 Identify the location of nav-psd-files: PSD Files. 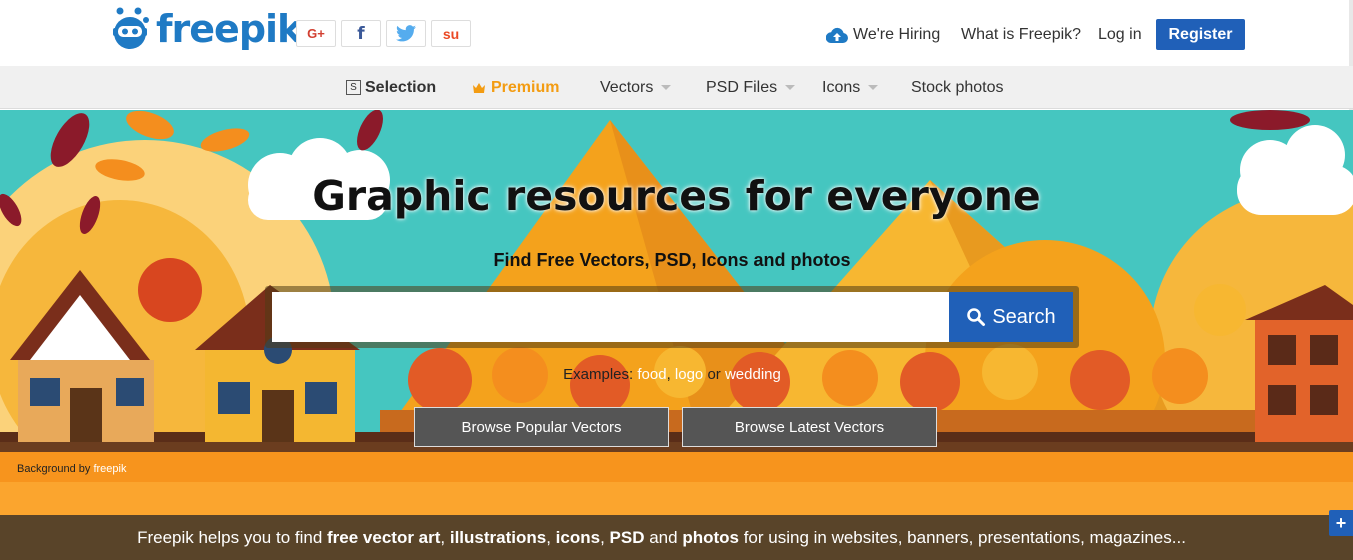
(751, 87).